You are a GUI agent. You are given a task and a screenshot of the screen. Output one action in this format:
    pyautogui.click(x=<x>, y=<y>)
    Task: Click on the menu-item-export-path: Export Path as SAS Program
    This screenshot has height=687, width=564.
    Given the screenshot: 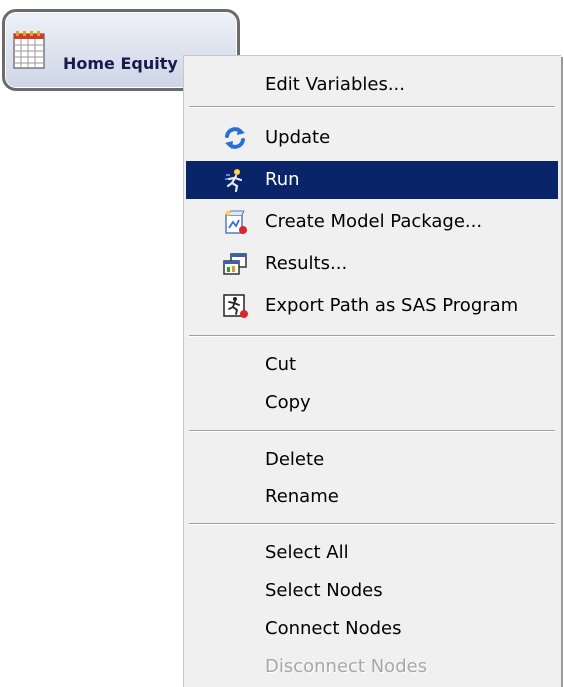 What is the action you would take?
    pyautogui.click(x=372, y=306)
    